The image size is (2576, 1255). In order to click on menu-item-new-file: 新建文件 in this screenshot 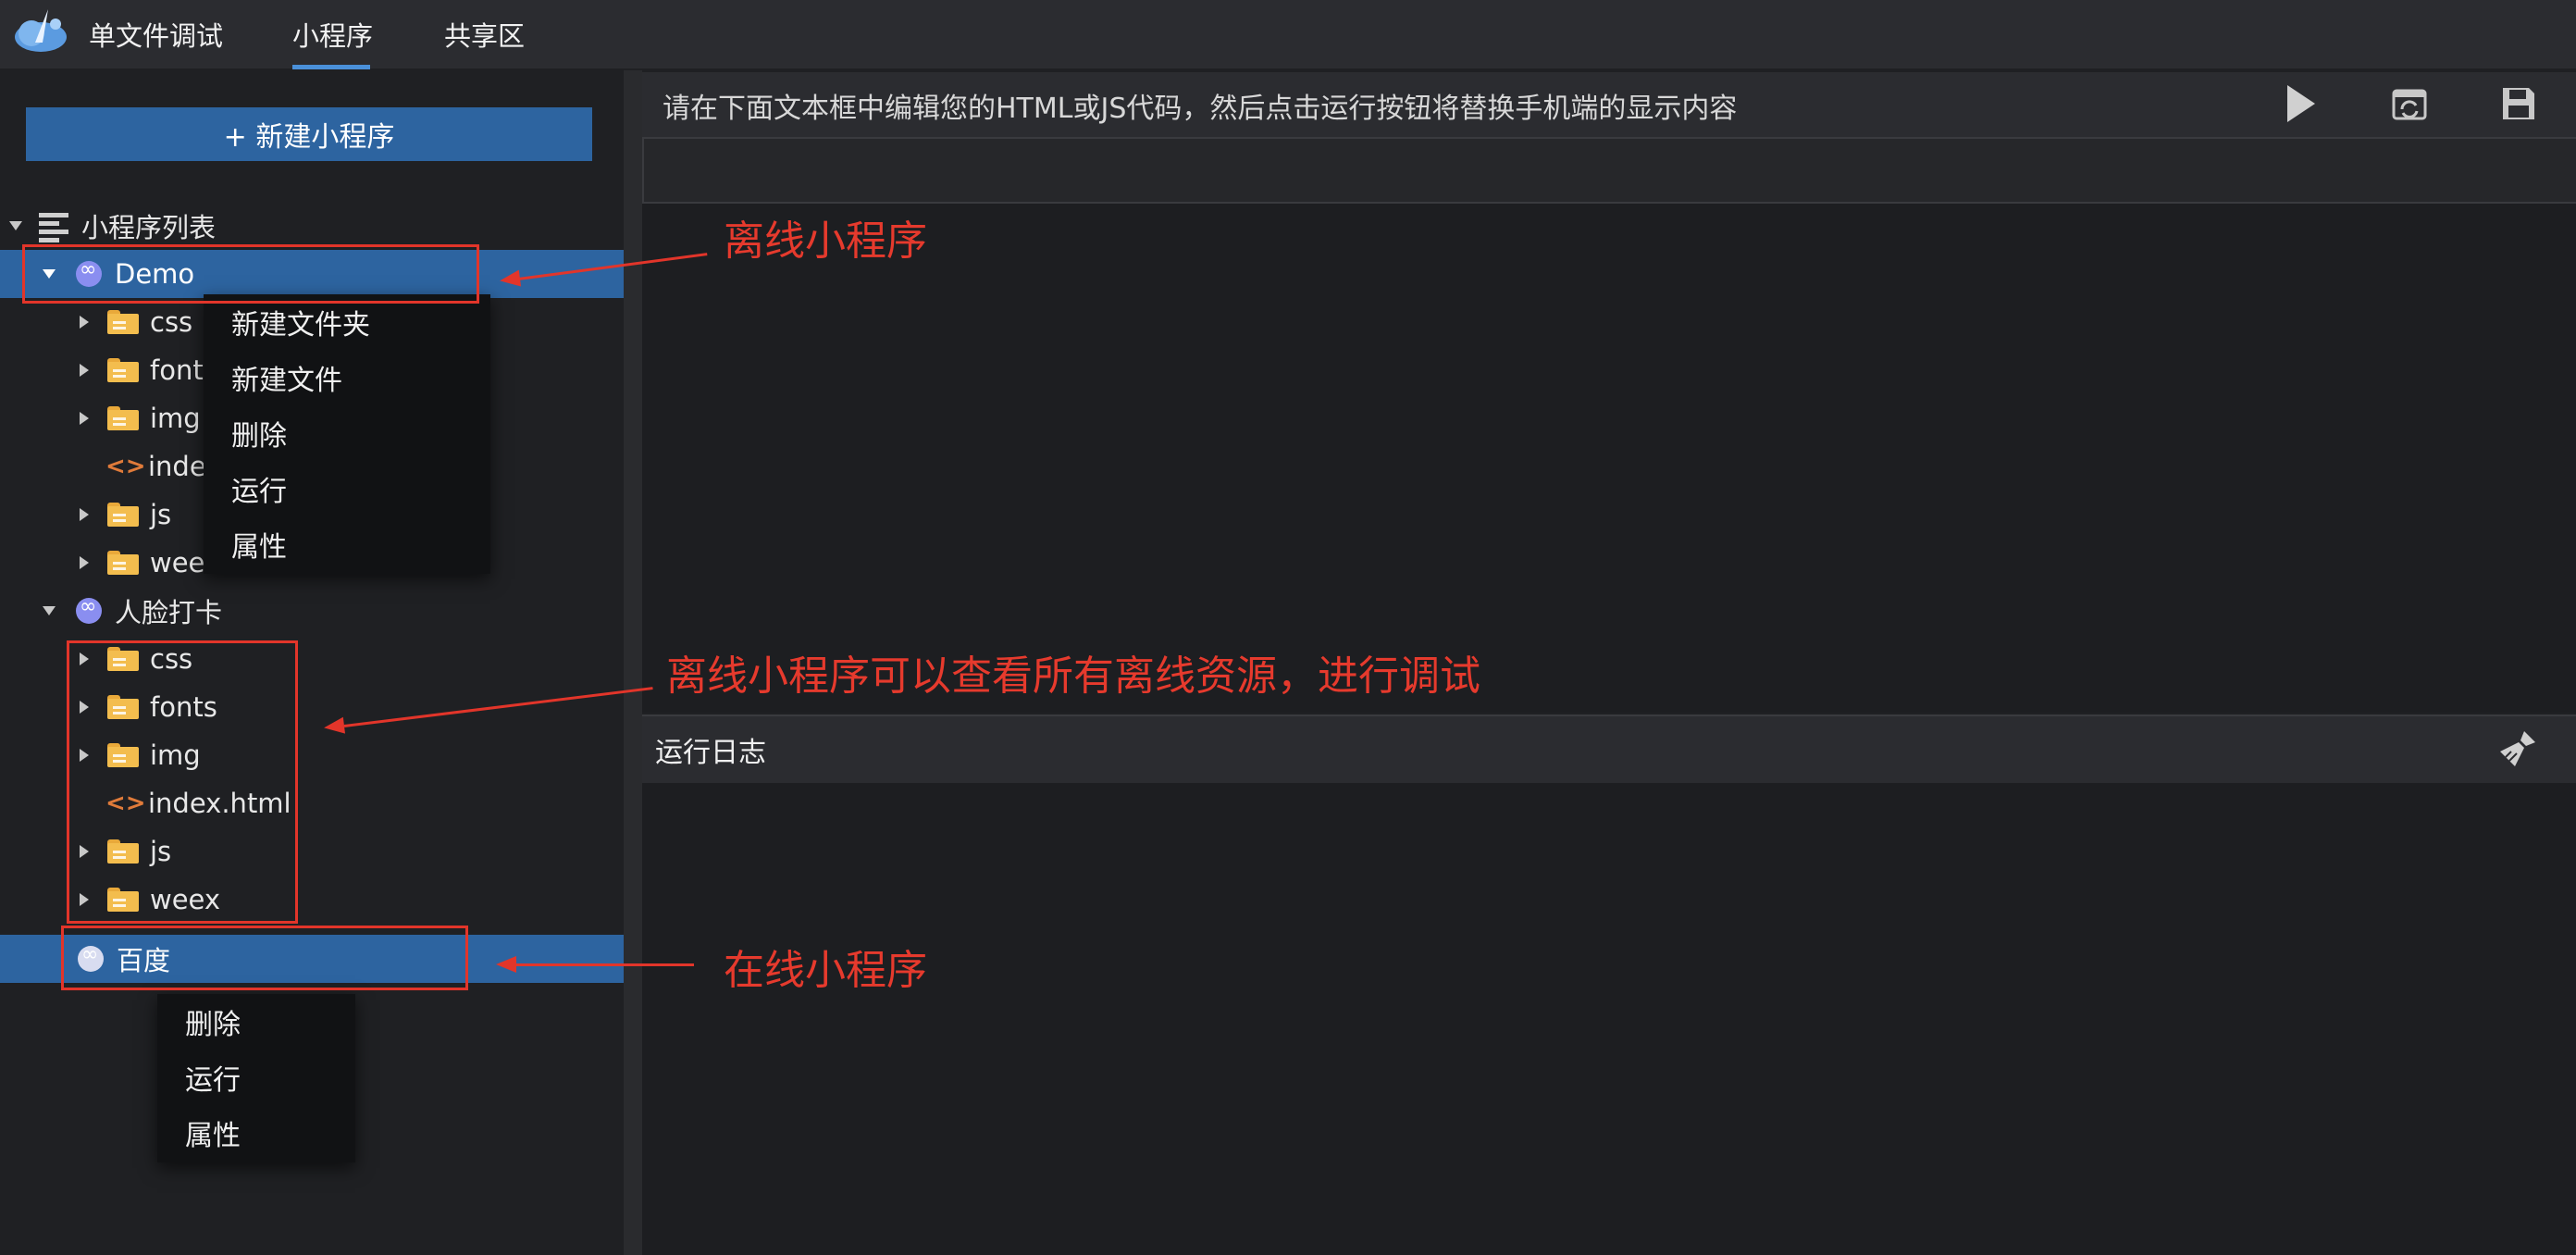, I will do `click(347, 377)`.